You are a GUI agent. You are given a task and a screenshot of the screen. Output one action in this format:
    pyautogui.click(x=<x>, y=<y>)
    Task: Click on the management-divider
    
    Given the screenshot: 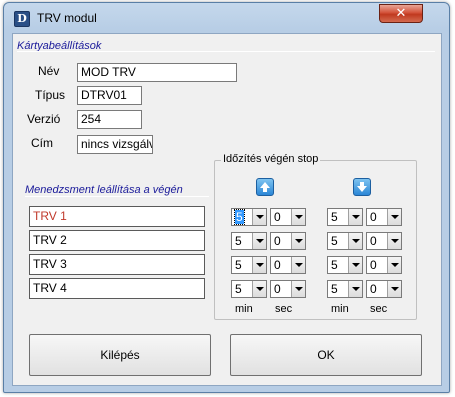 What is the action you would take?
    pyautogui.click(x=117, y=196)
    